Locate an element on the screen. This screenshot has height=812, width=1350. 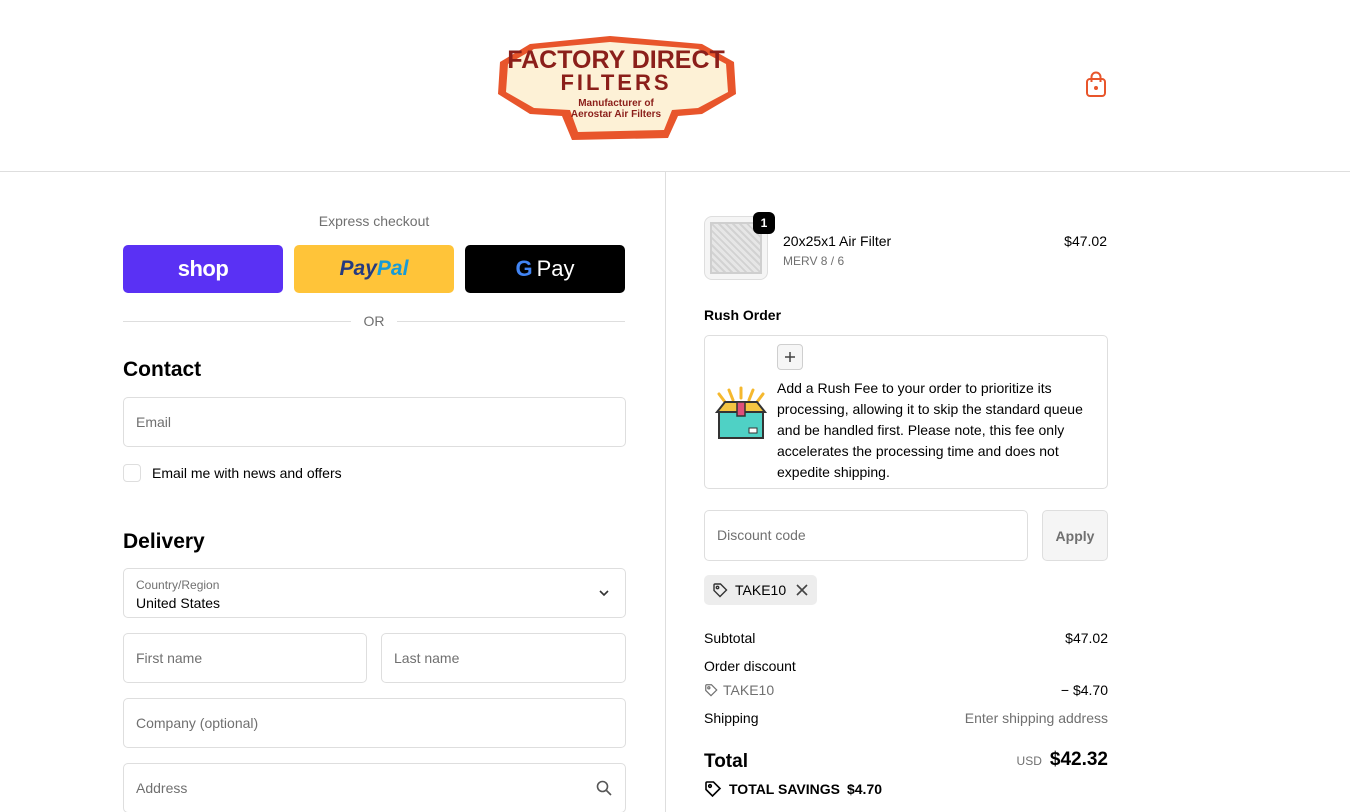
discount-placeholder: Discount code is located at coordinates (761, 535).